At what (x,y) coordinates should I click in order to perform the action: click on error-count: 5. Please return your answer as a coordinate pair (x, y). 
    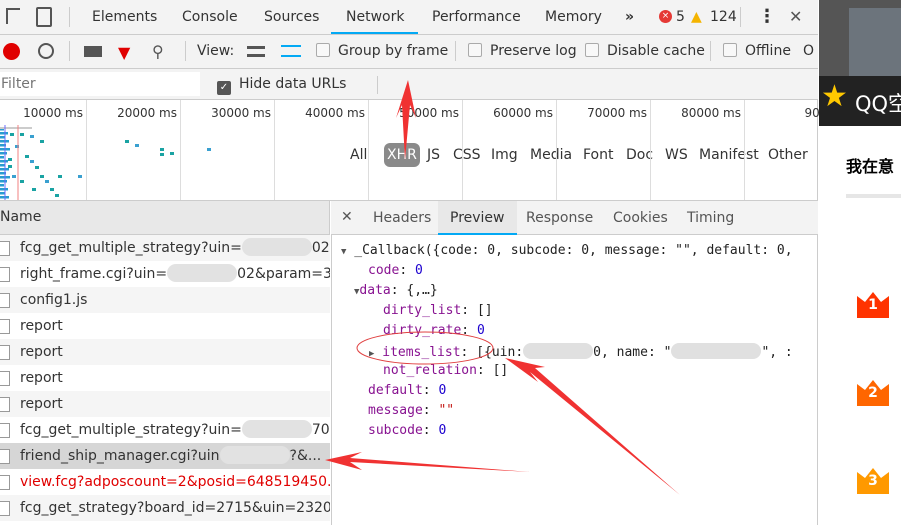
    Looking at the image, I should click on (680, 17).